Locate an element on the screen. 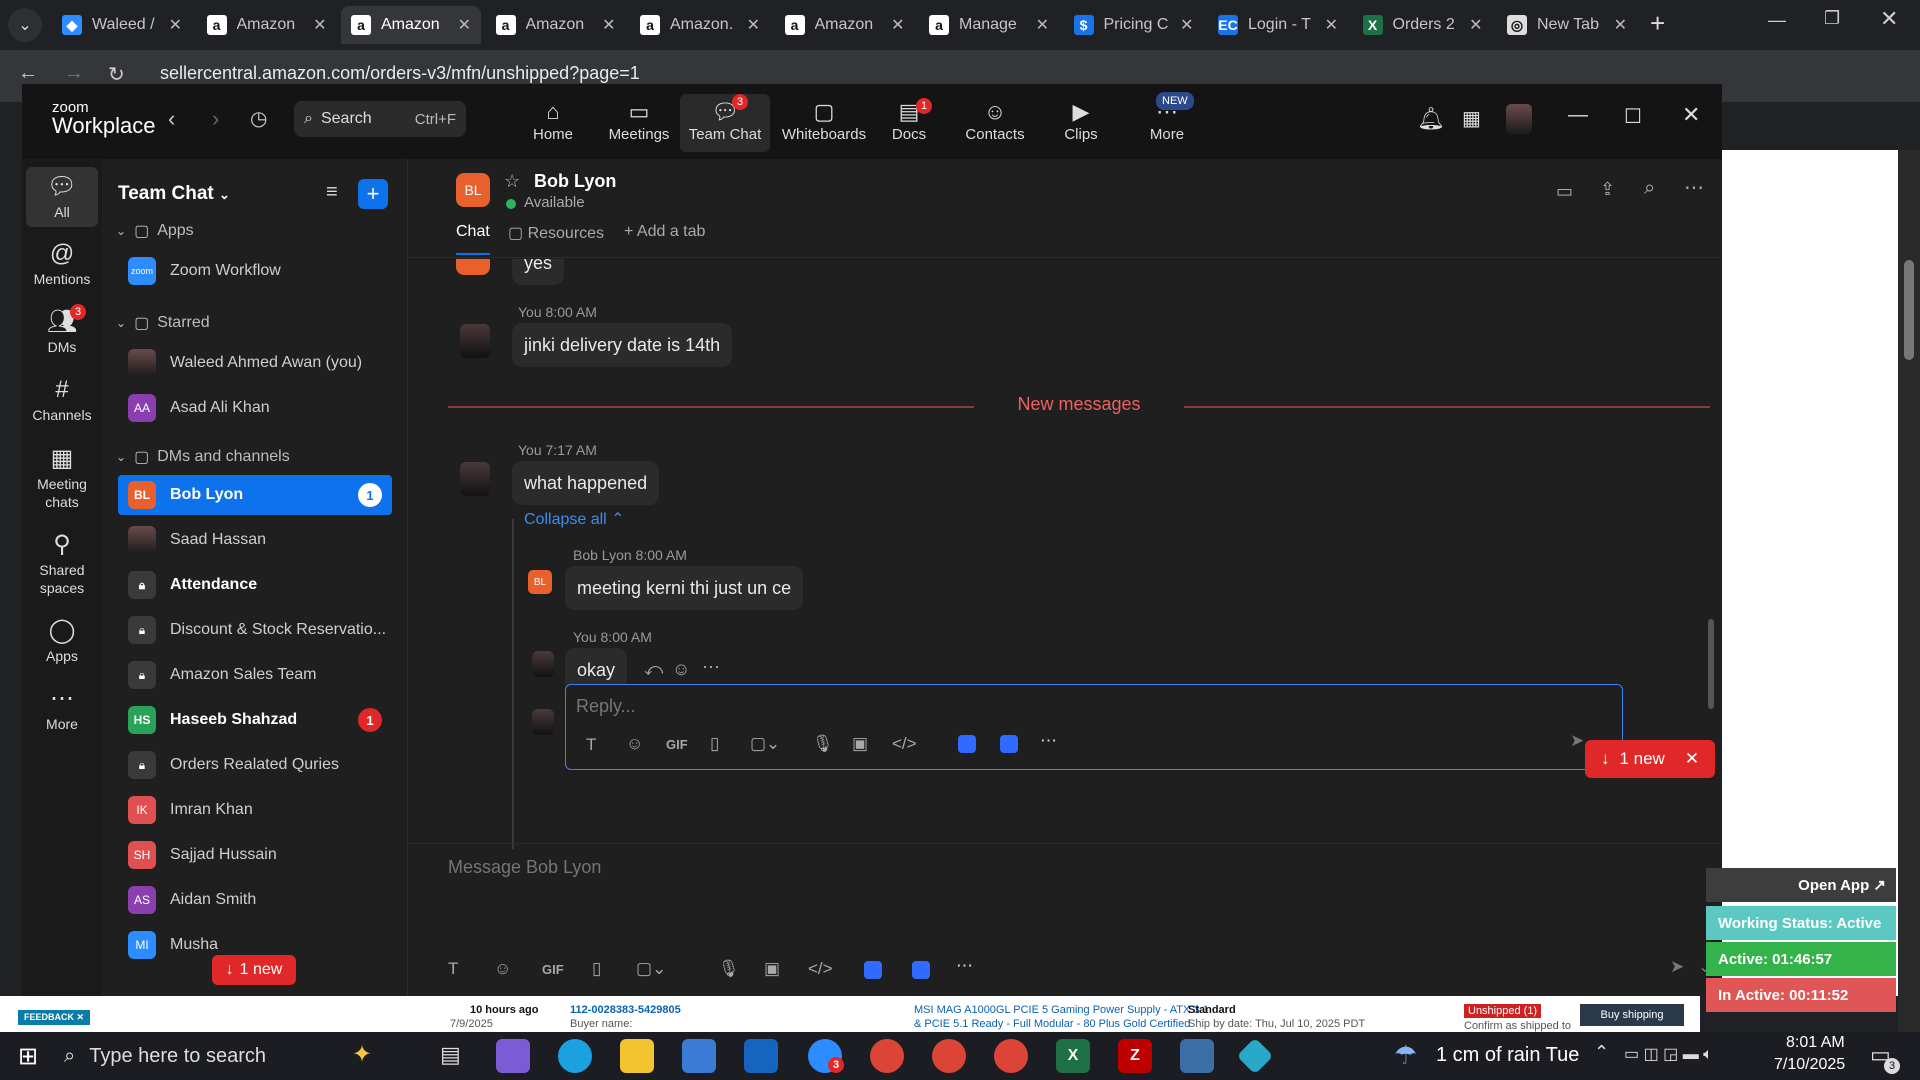 The image size is (1920, 1080). nav-team-chat: 💬︎ Team Chat 3 is located at coordinates (725, 123).